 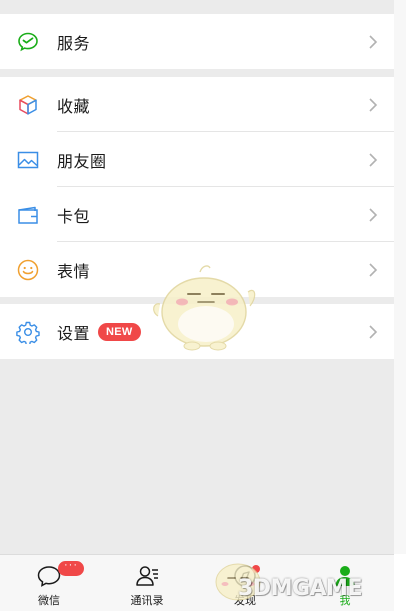 What do you see at coordinates (82, 162) in the screenshot?
I see `menu-item-moments-label: 朋友圈` at bounding box center [82, 162].